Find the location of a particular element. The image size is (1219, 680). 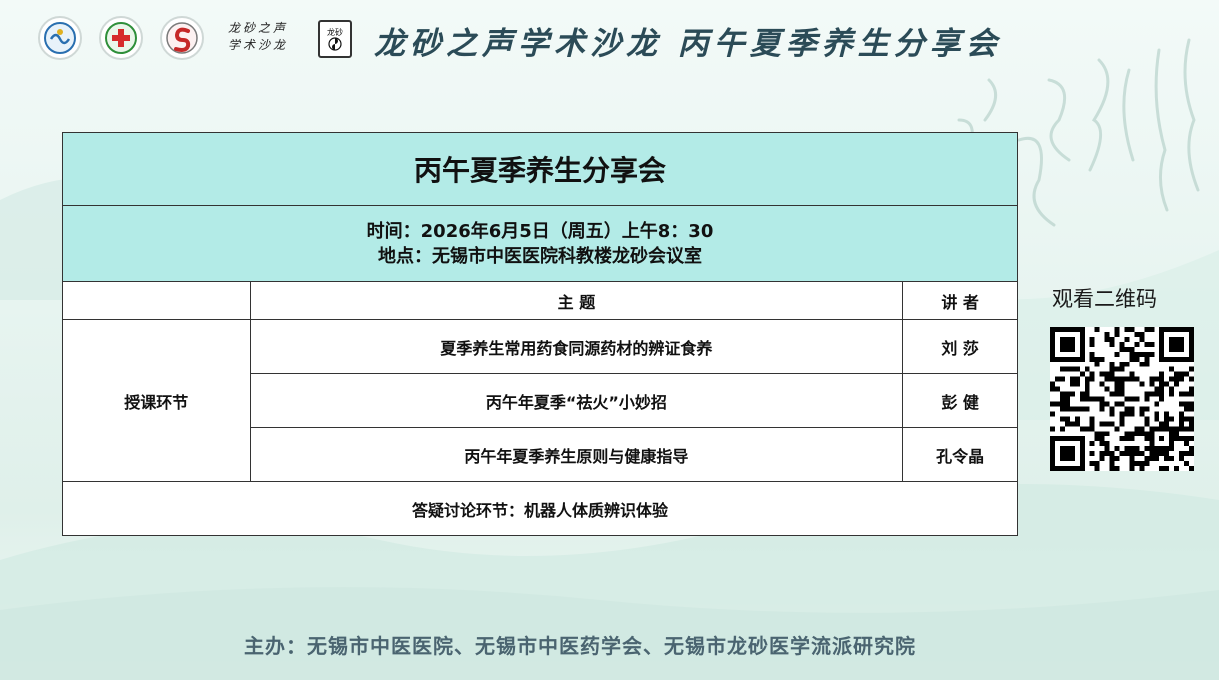

event-time: 时间：2026年6月5日（周五）上午8：30 is located at coordinates (540, 231).